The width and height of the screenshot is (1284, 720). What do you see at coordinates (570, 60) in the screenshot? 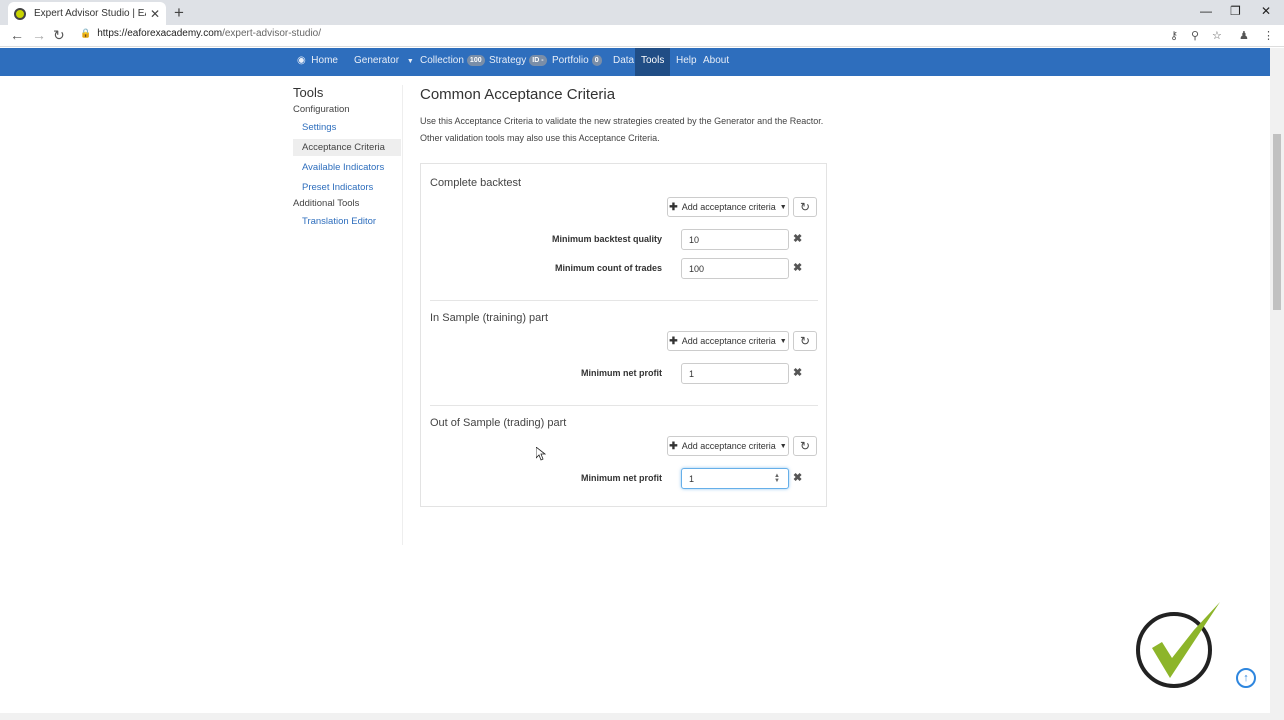
I see `nav-portfolio-label: Portfolio` at bounding box center [570, 60].